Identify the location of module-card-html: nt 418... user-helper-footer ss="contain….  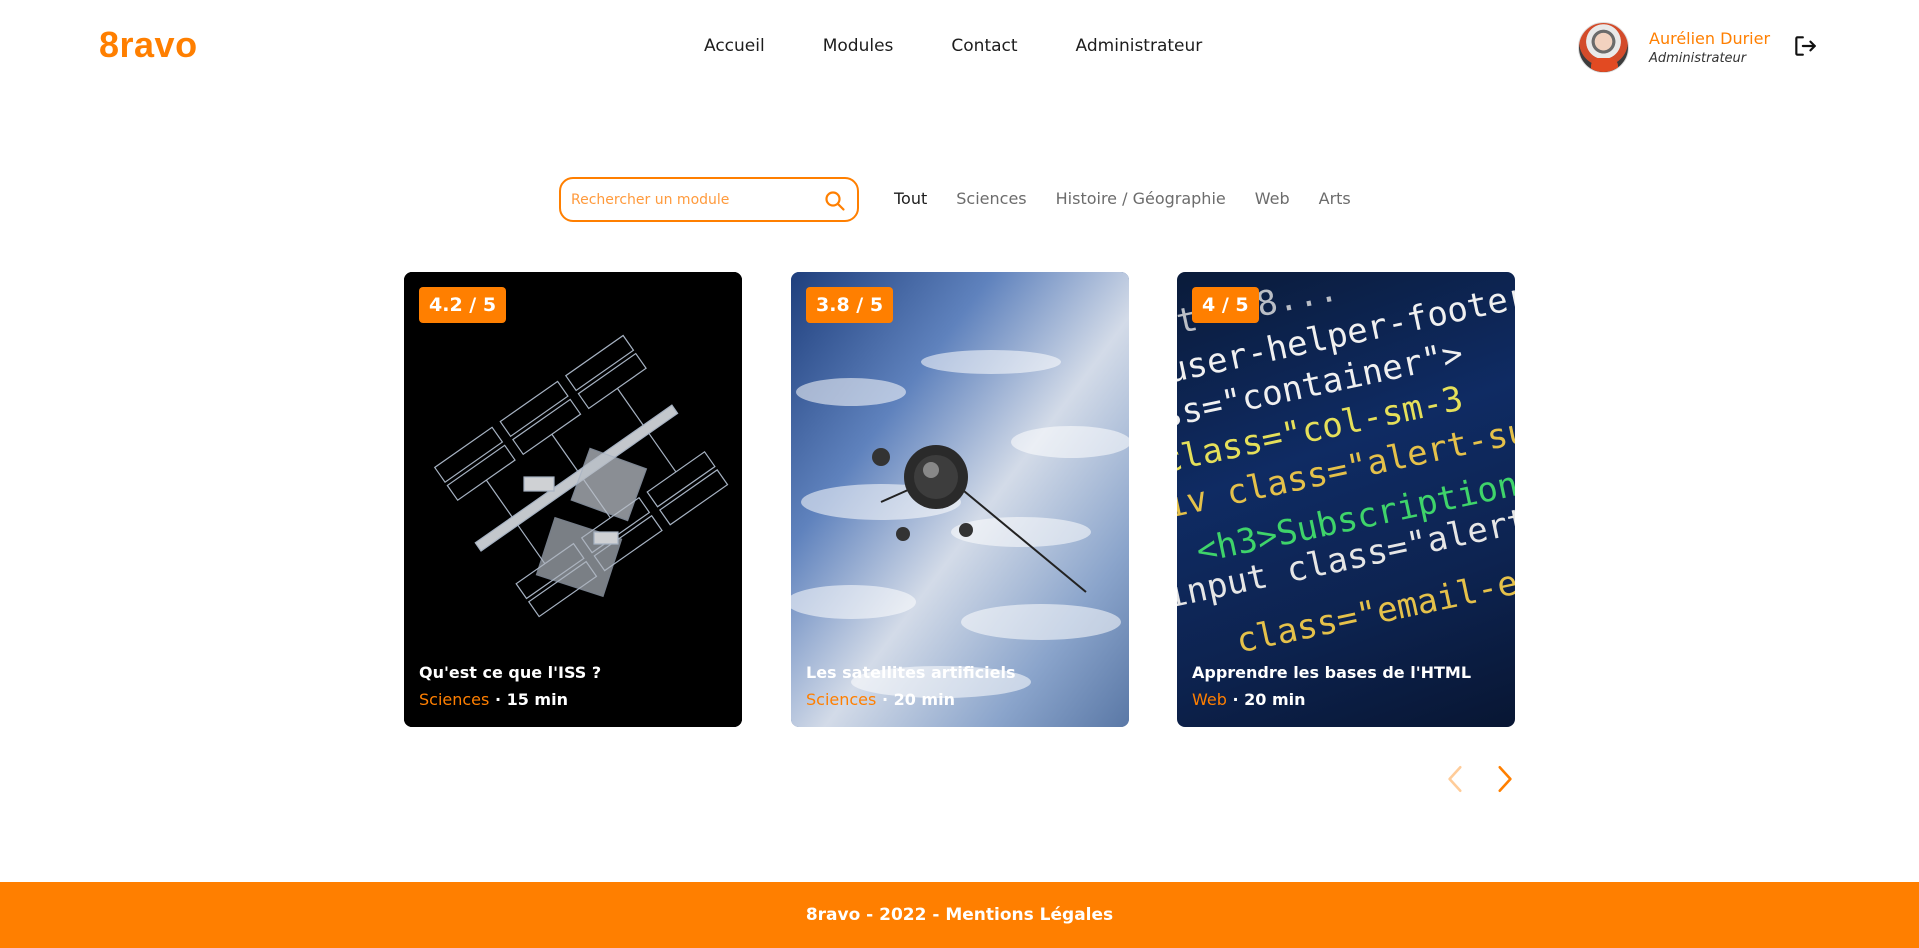
(1346, 499).